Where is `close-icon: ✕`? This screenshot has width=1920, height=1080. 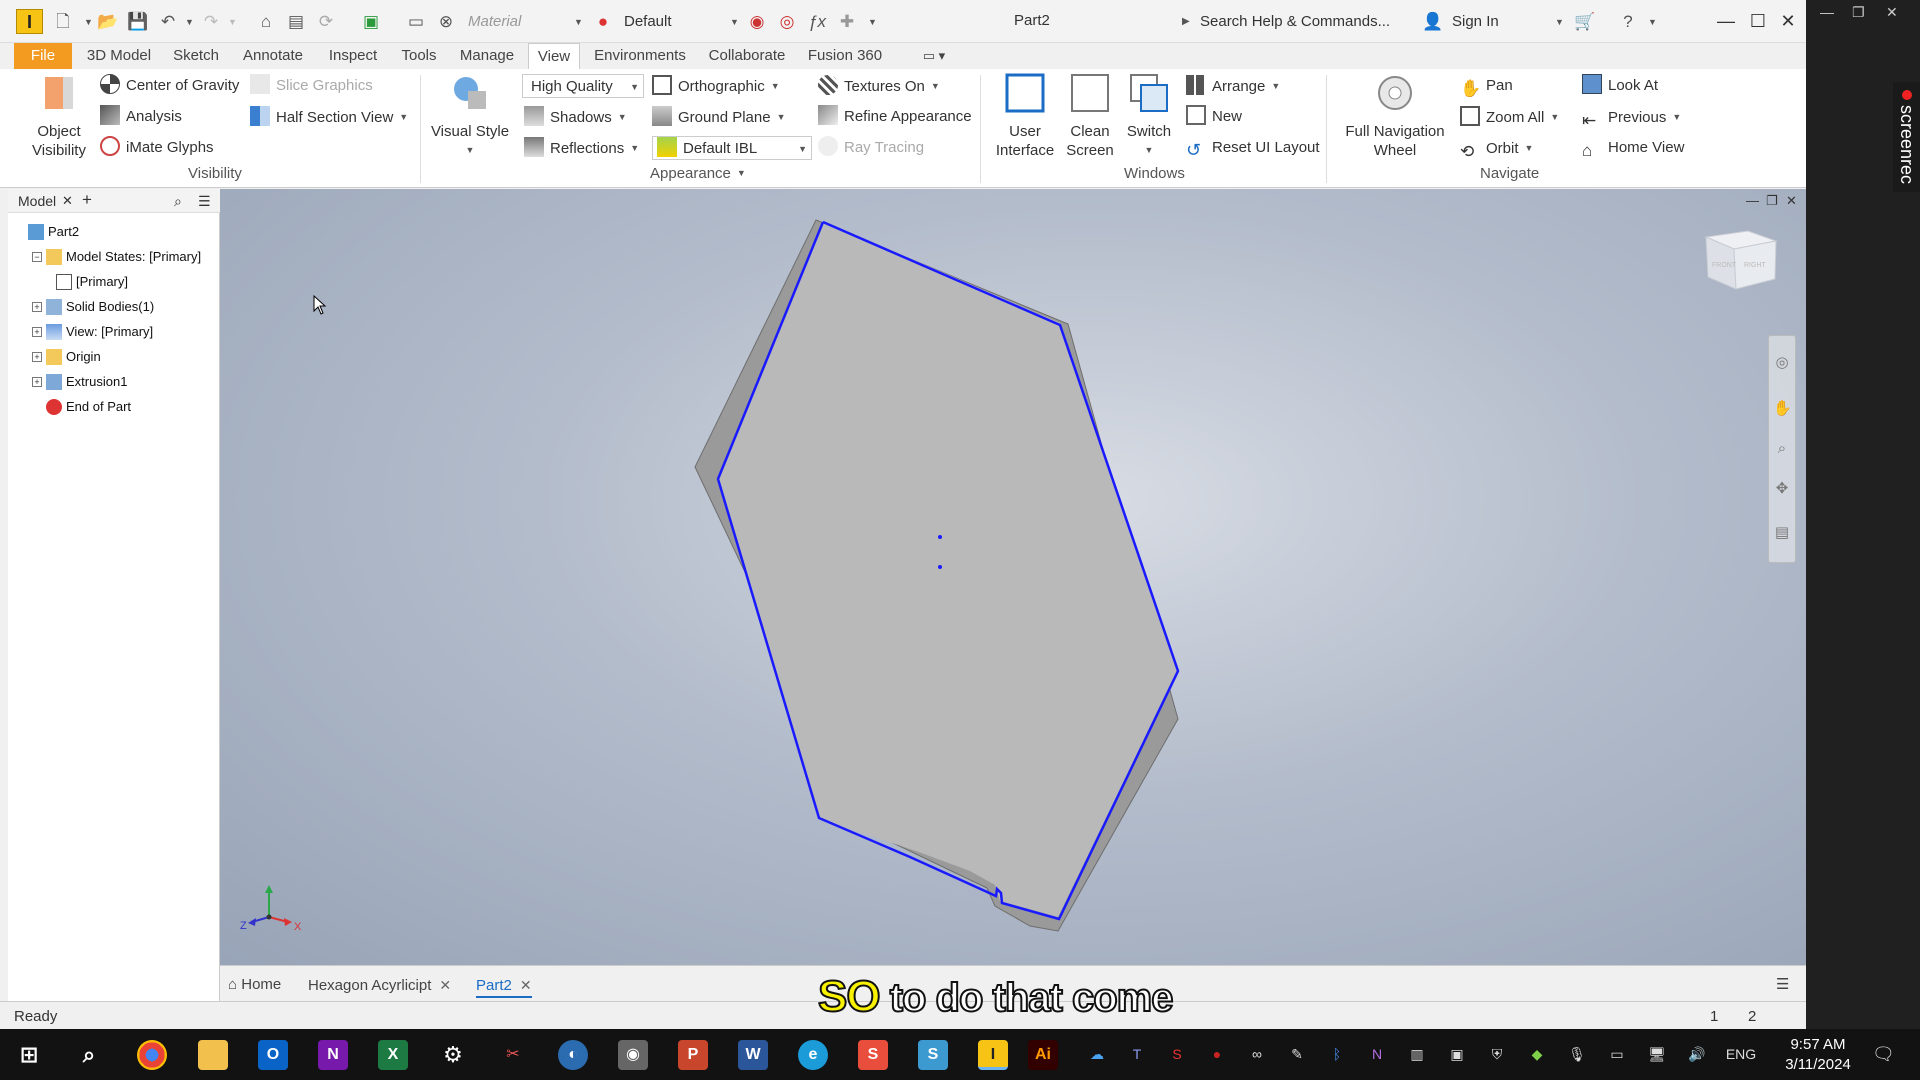
close-icon: ✕ is located at coordinates (1788, 21).